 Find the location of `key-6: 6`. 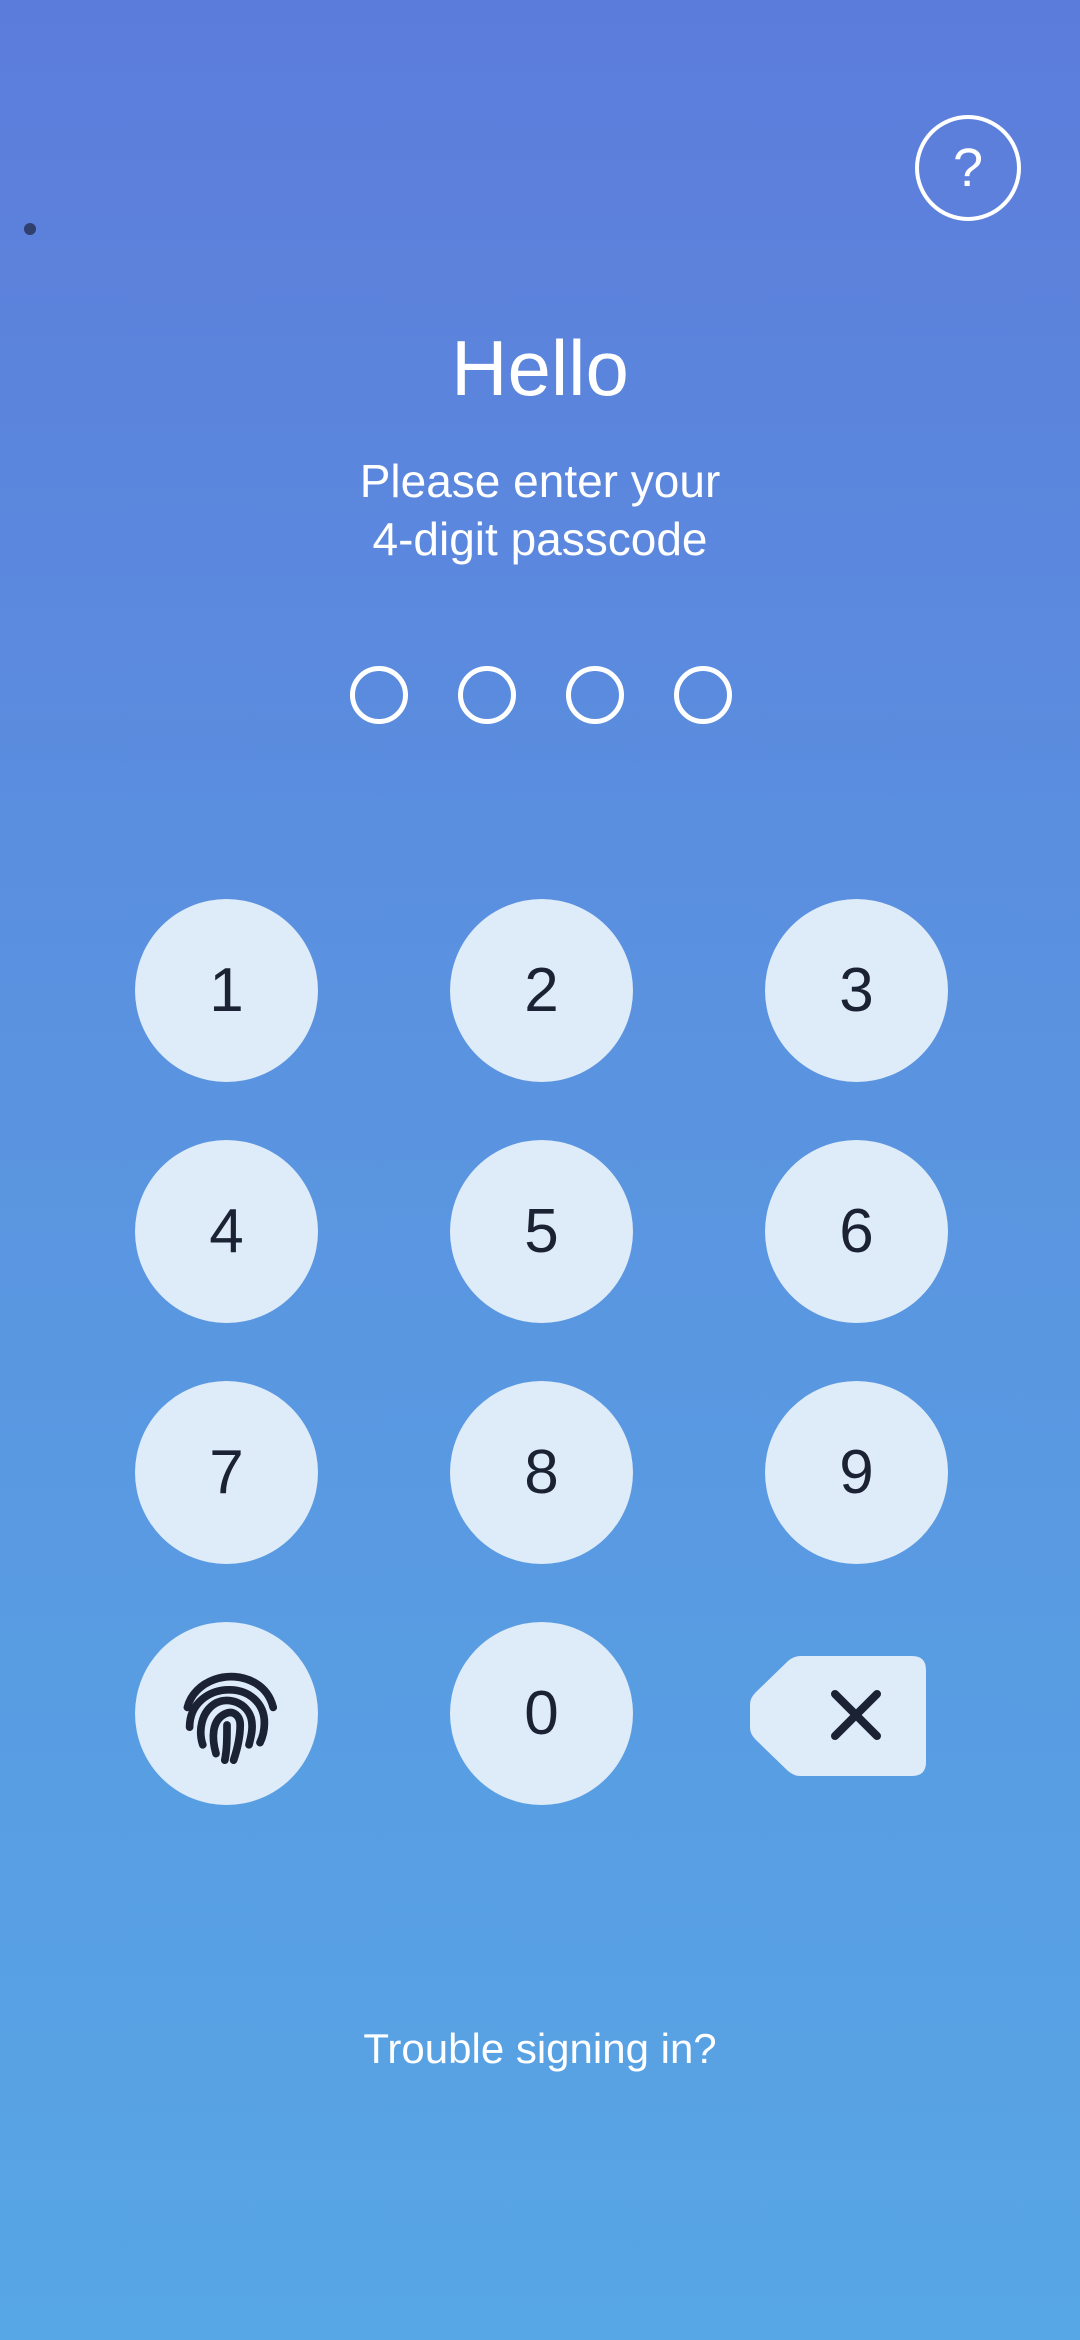

key-6: 6 is located at coordinates (856, 1231).